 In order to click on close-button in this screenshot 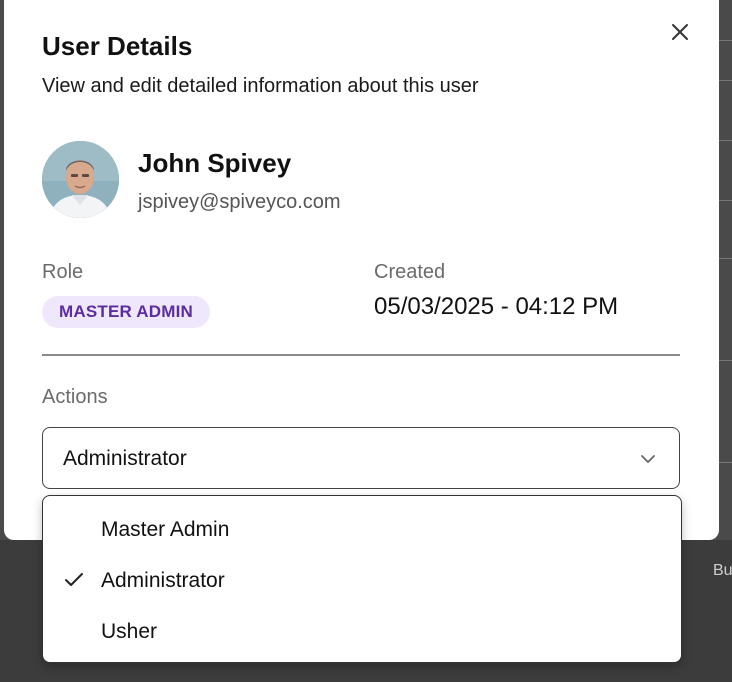, I will do `click(680, 32)`.